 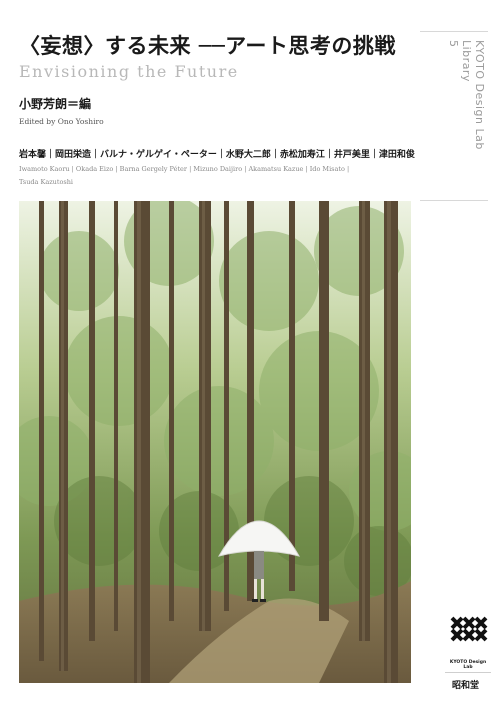 What do you see at coordinates (129, 71) in the screenshot?
I see `english-subtitle: Envisioning the Future` at bounding box center [129, 71].